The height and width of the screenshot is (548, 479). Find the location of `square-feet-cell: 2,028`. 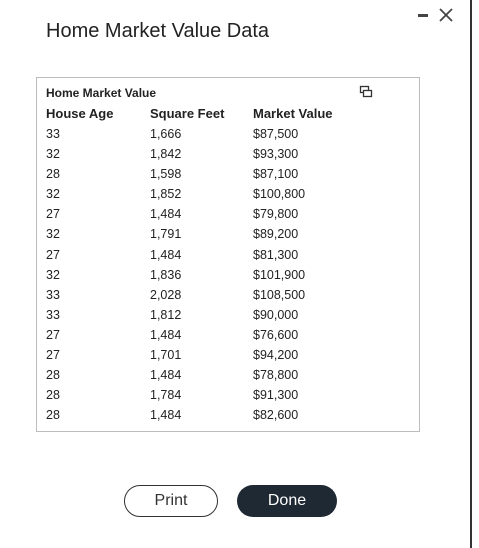

square-feet-cell: 2,028 is located at coordinates (166, 294).